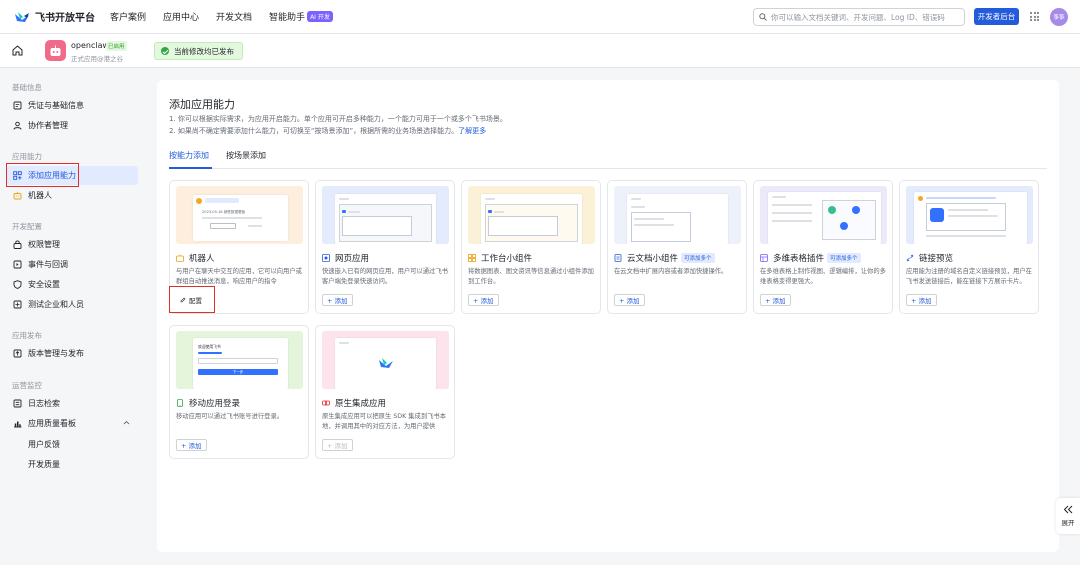 The width and height of the screenshot is (1080, 565). Describe the element at coordinates (238, 372) in the screenshot. I see `login-thumb-button: 下一步` at that location.